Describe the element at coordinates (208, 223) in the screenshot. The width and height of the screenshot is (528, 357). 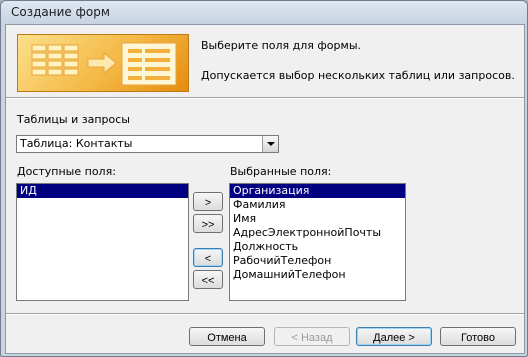
I see `add-all-fields-button: >>` at that location.